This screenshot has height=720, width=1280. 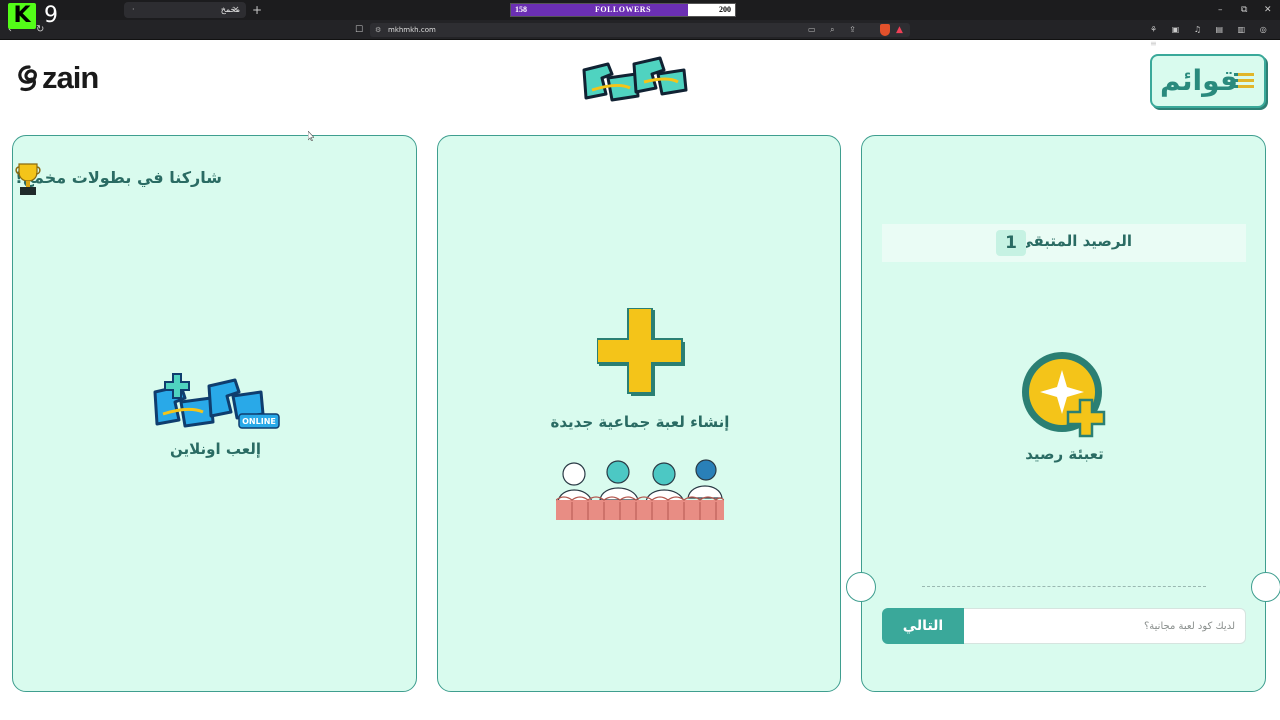 What do you see at coordinates (1199, 80) in the screenshot?
I see `menu-label: قوائم` at bounding box center [1199, 80].